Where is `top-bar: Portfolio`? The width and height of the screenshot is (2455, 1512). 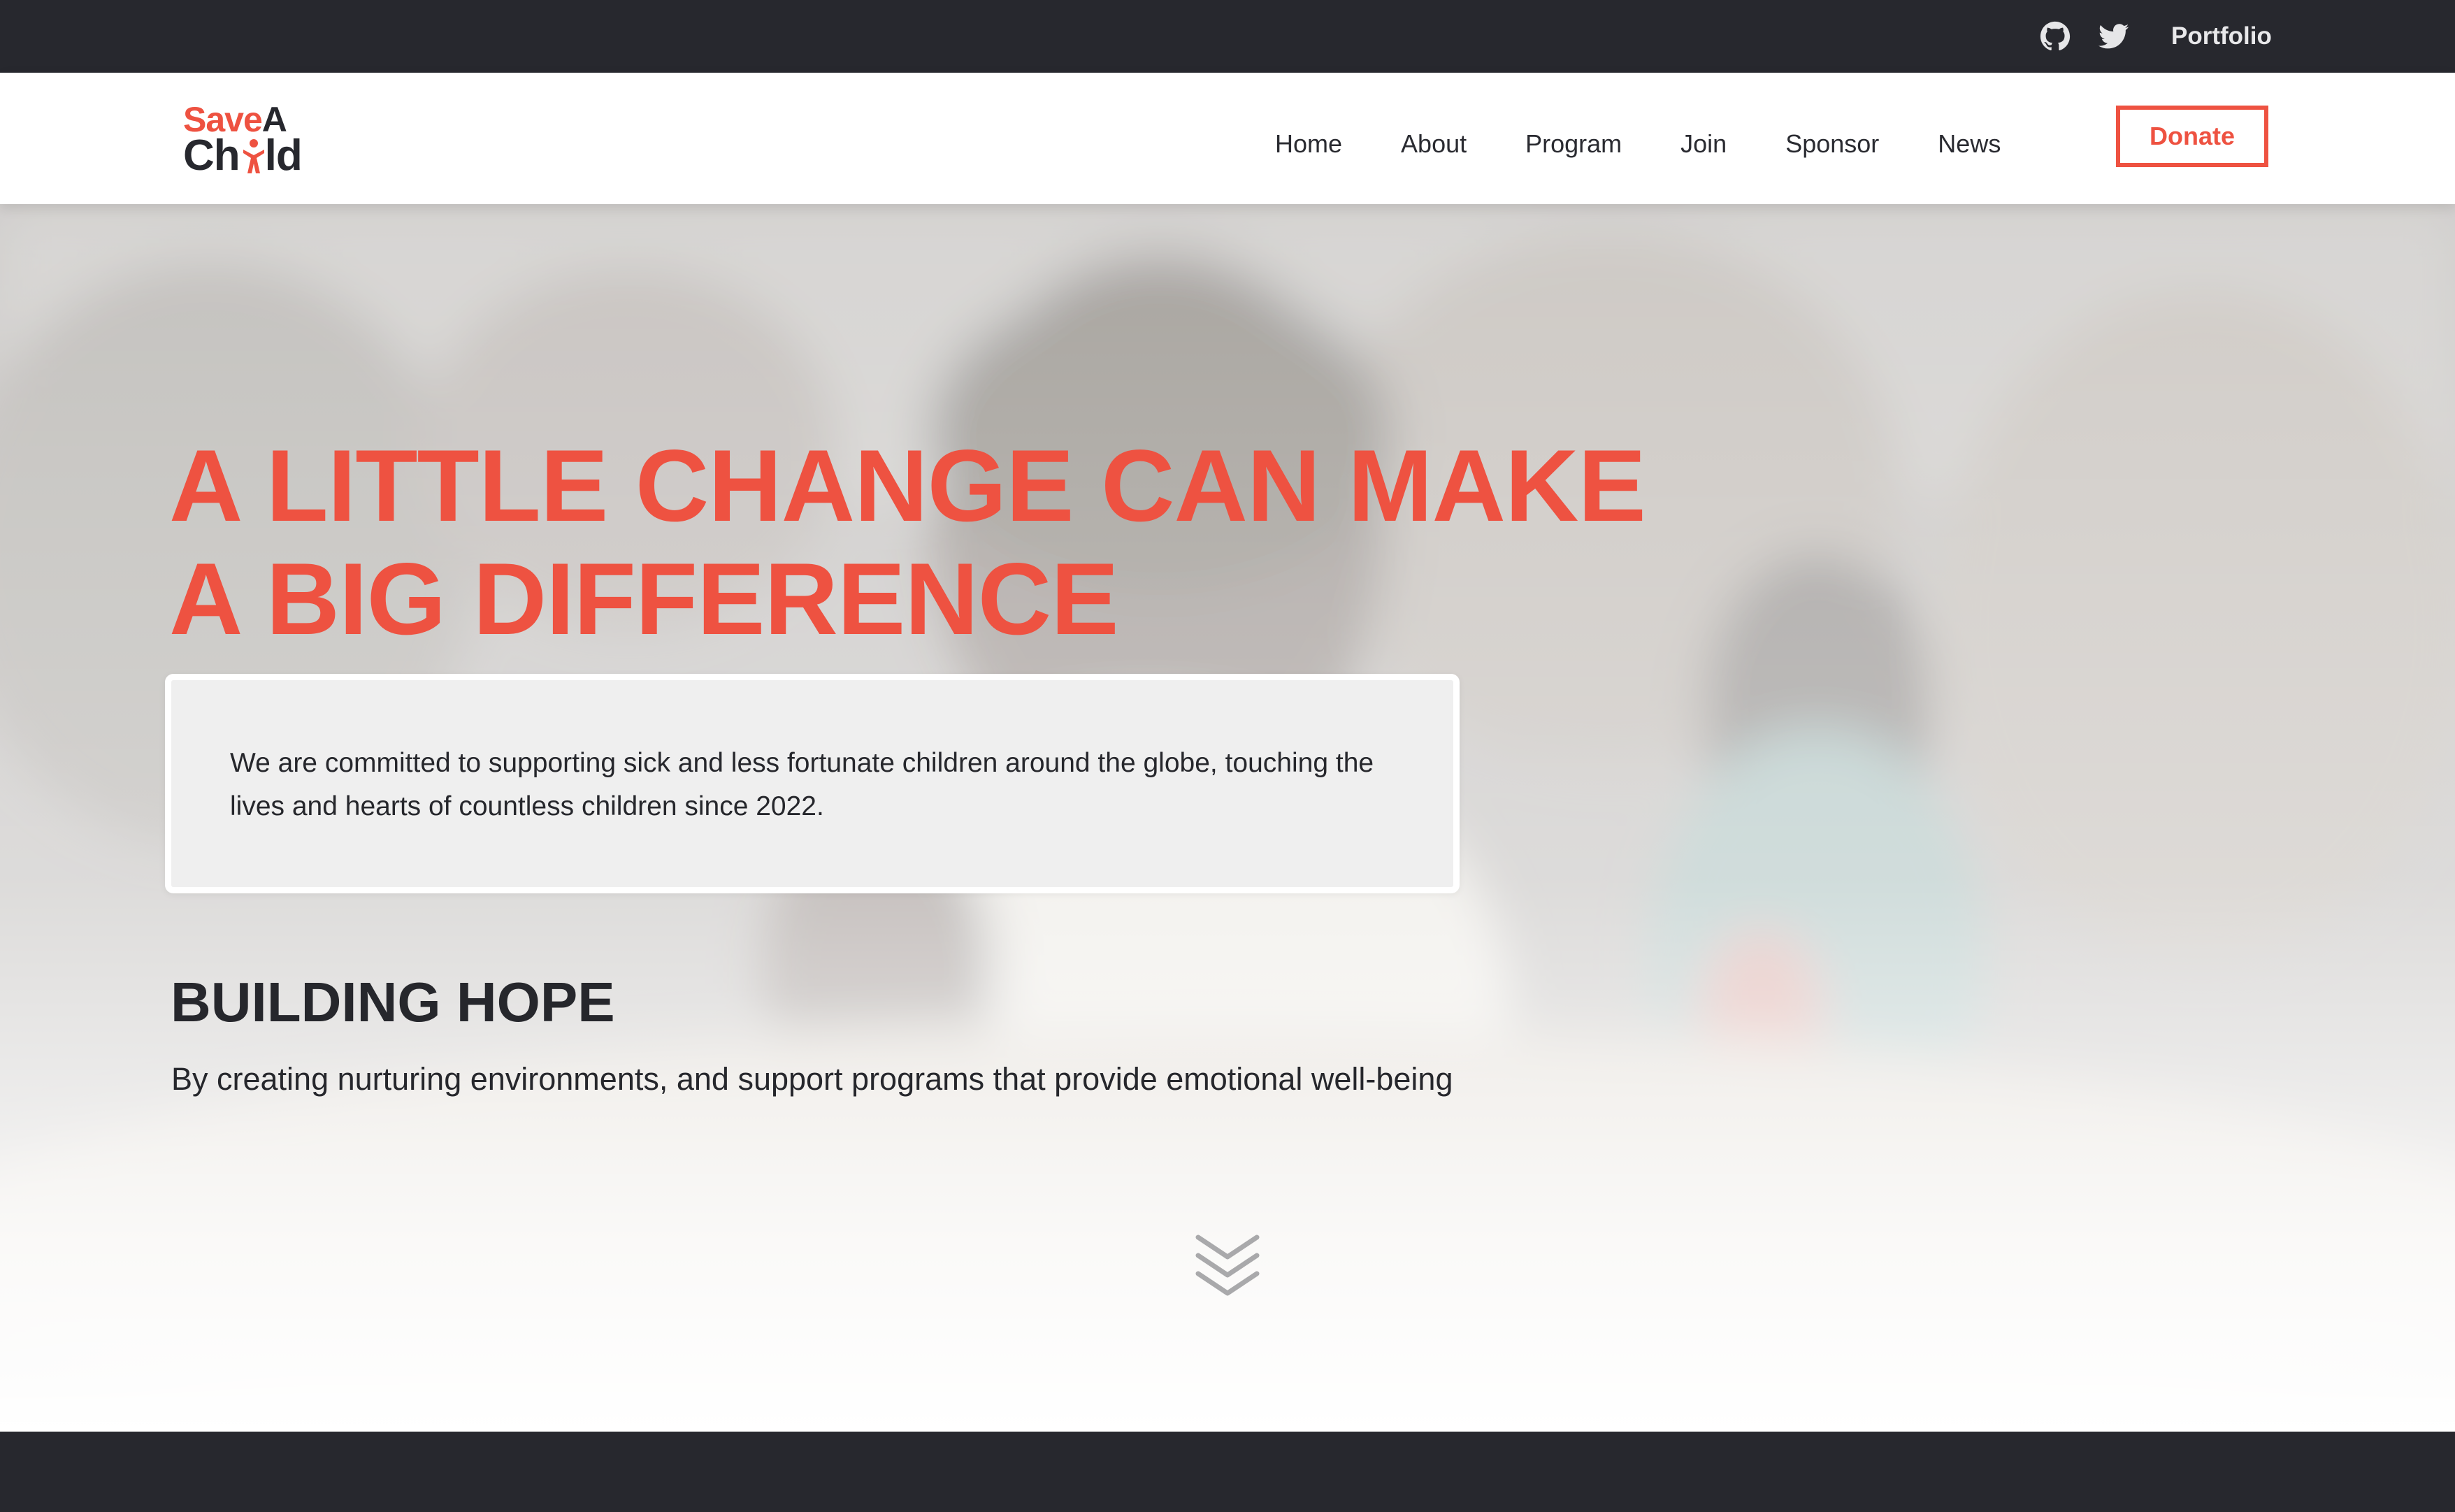 top-bar: Portfolio is located at coordinates (1227, 36).